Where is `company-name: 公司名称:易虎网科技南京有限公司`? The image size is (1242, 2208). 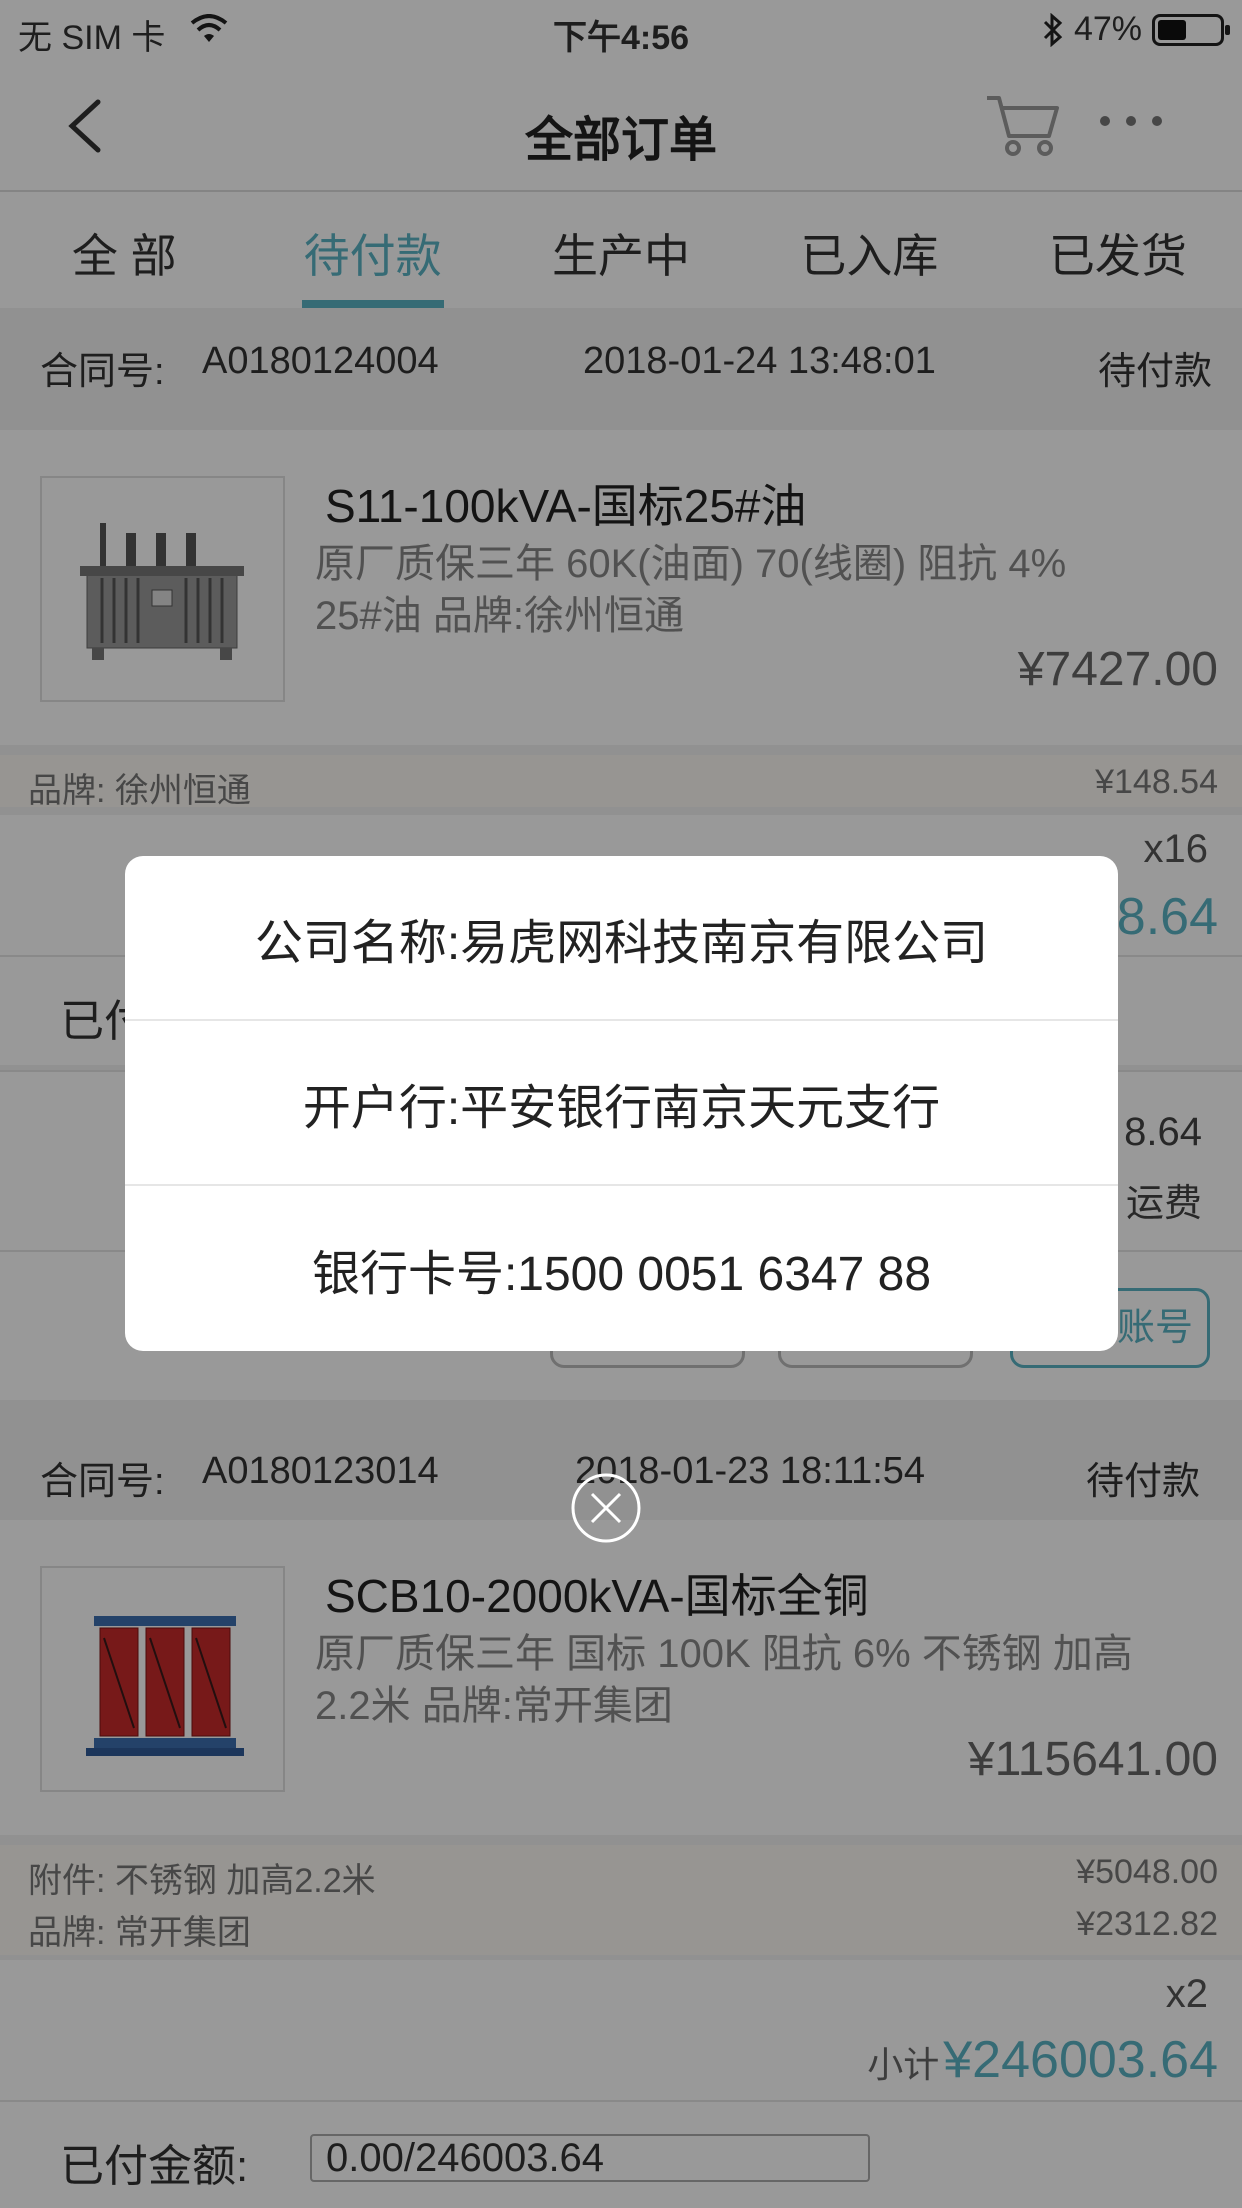 company-name: 公司名称:易虎网科技南京有限公司 is located at coordinates (621, 938).